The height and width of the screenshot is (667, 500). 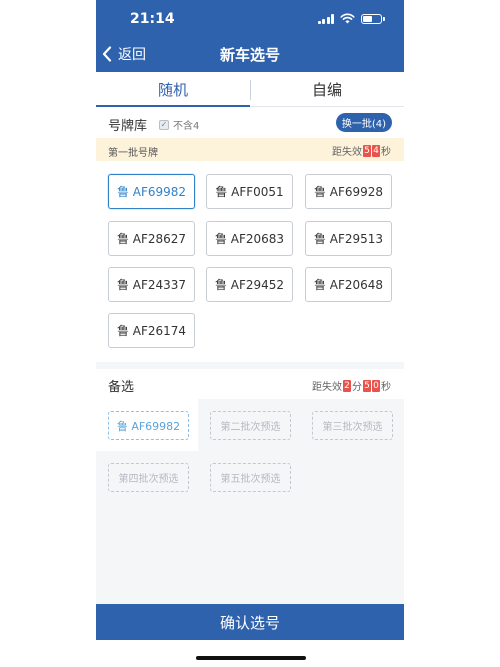 I want to click on plate-option: 鲁 AF26174, so click(x=151, y=330).